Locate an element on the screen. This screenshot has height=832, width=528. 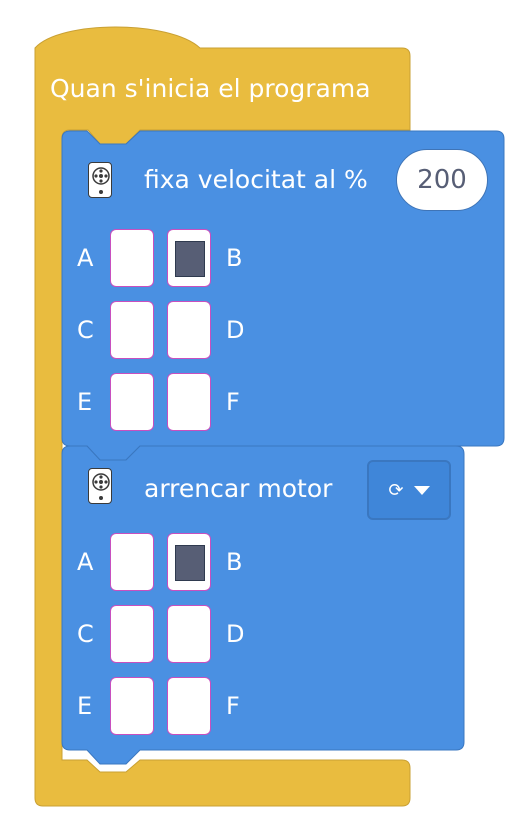
start-port-label-d: D is located at coordinates (235, 634).